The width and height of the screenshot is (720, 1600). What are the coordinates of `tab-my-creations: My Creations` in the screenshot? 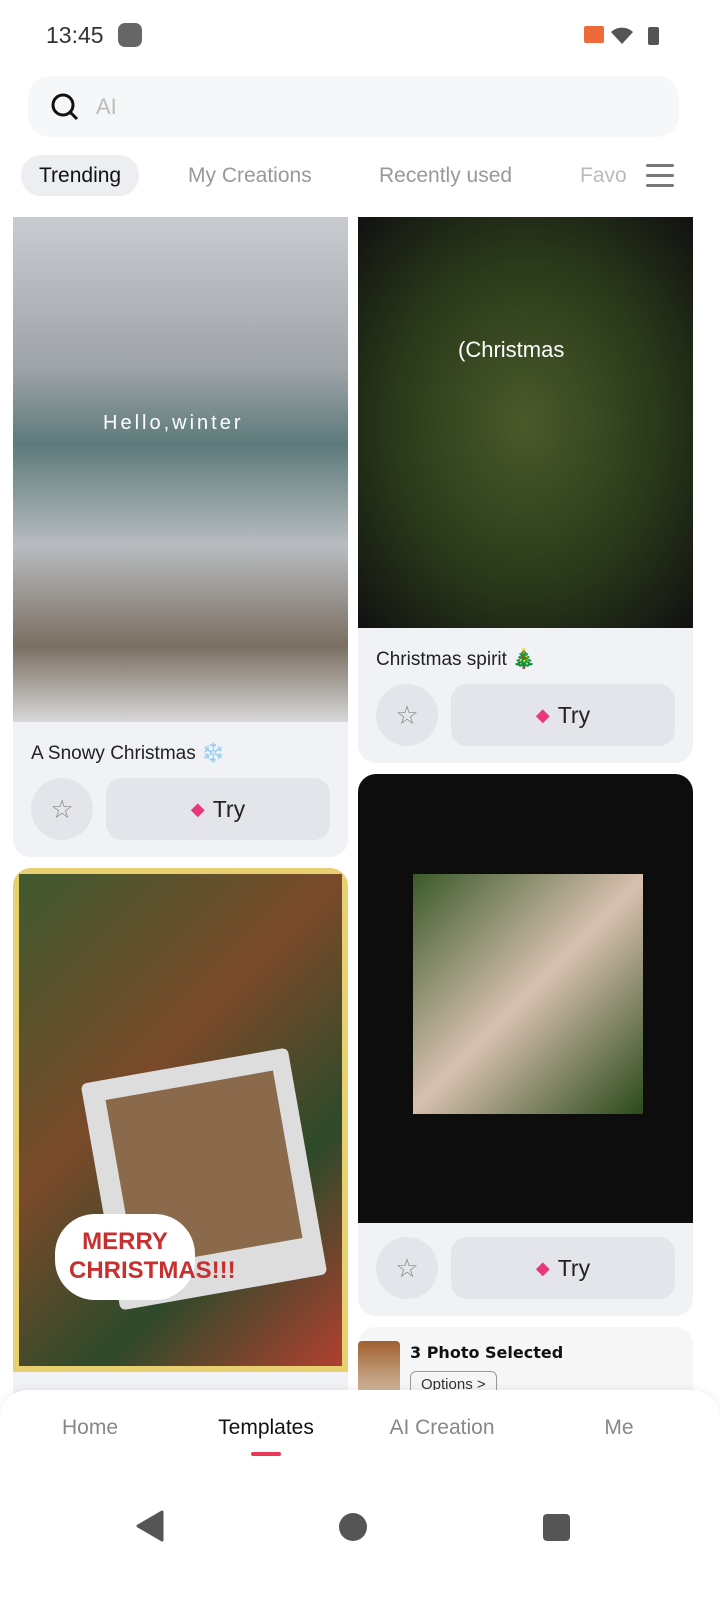 It's located at (250, 175).